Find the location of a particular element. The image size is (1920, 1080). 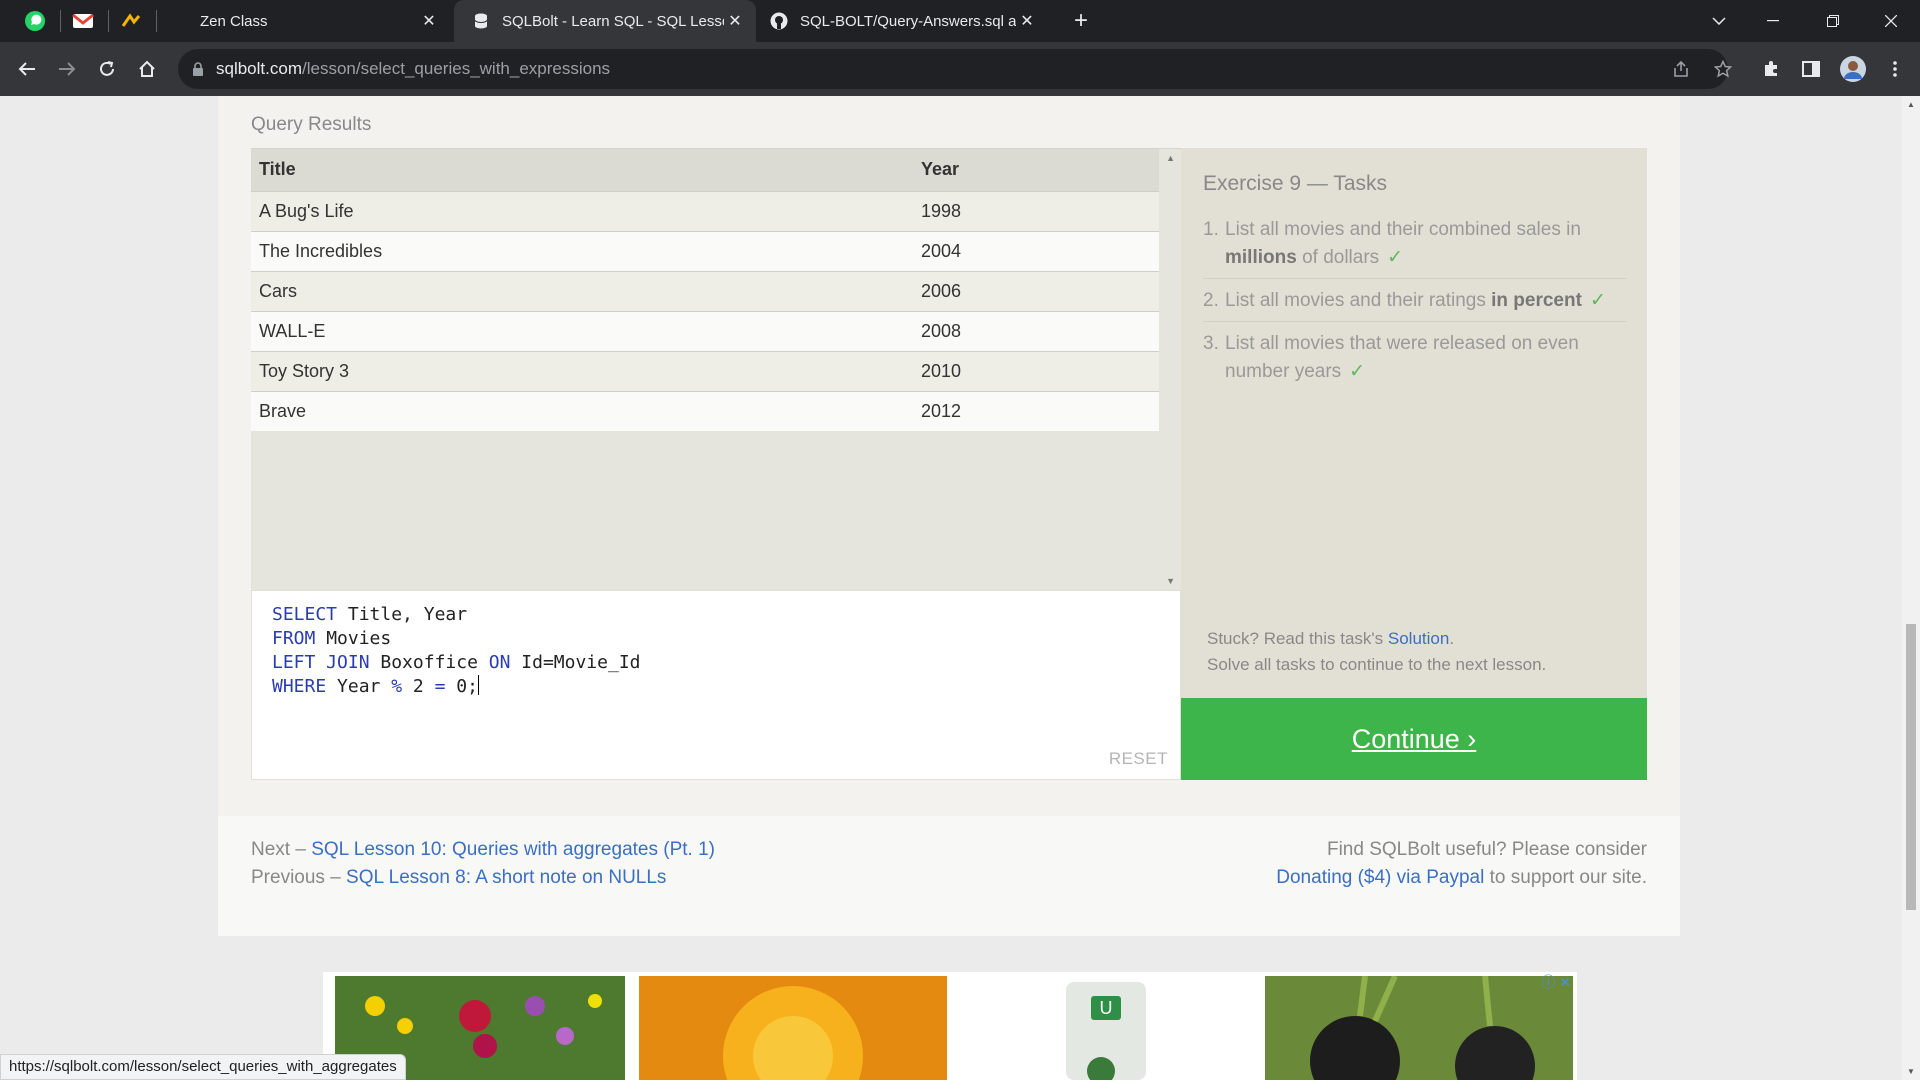

table-row: WALL-E 2008 is located at coordinates (705, 330).